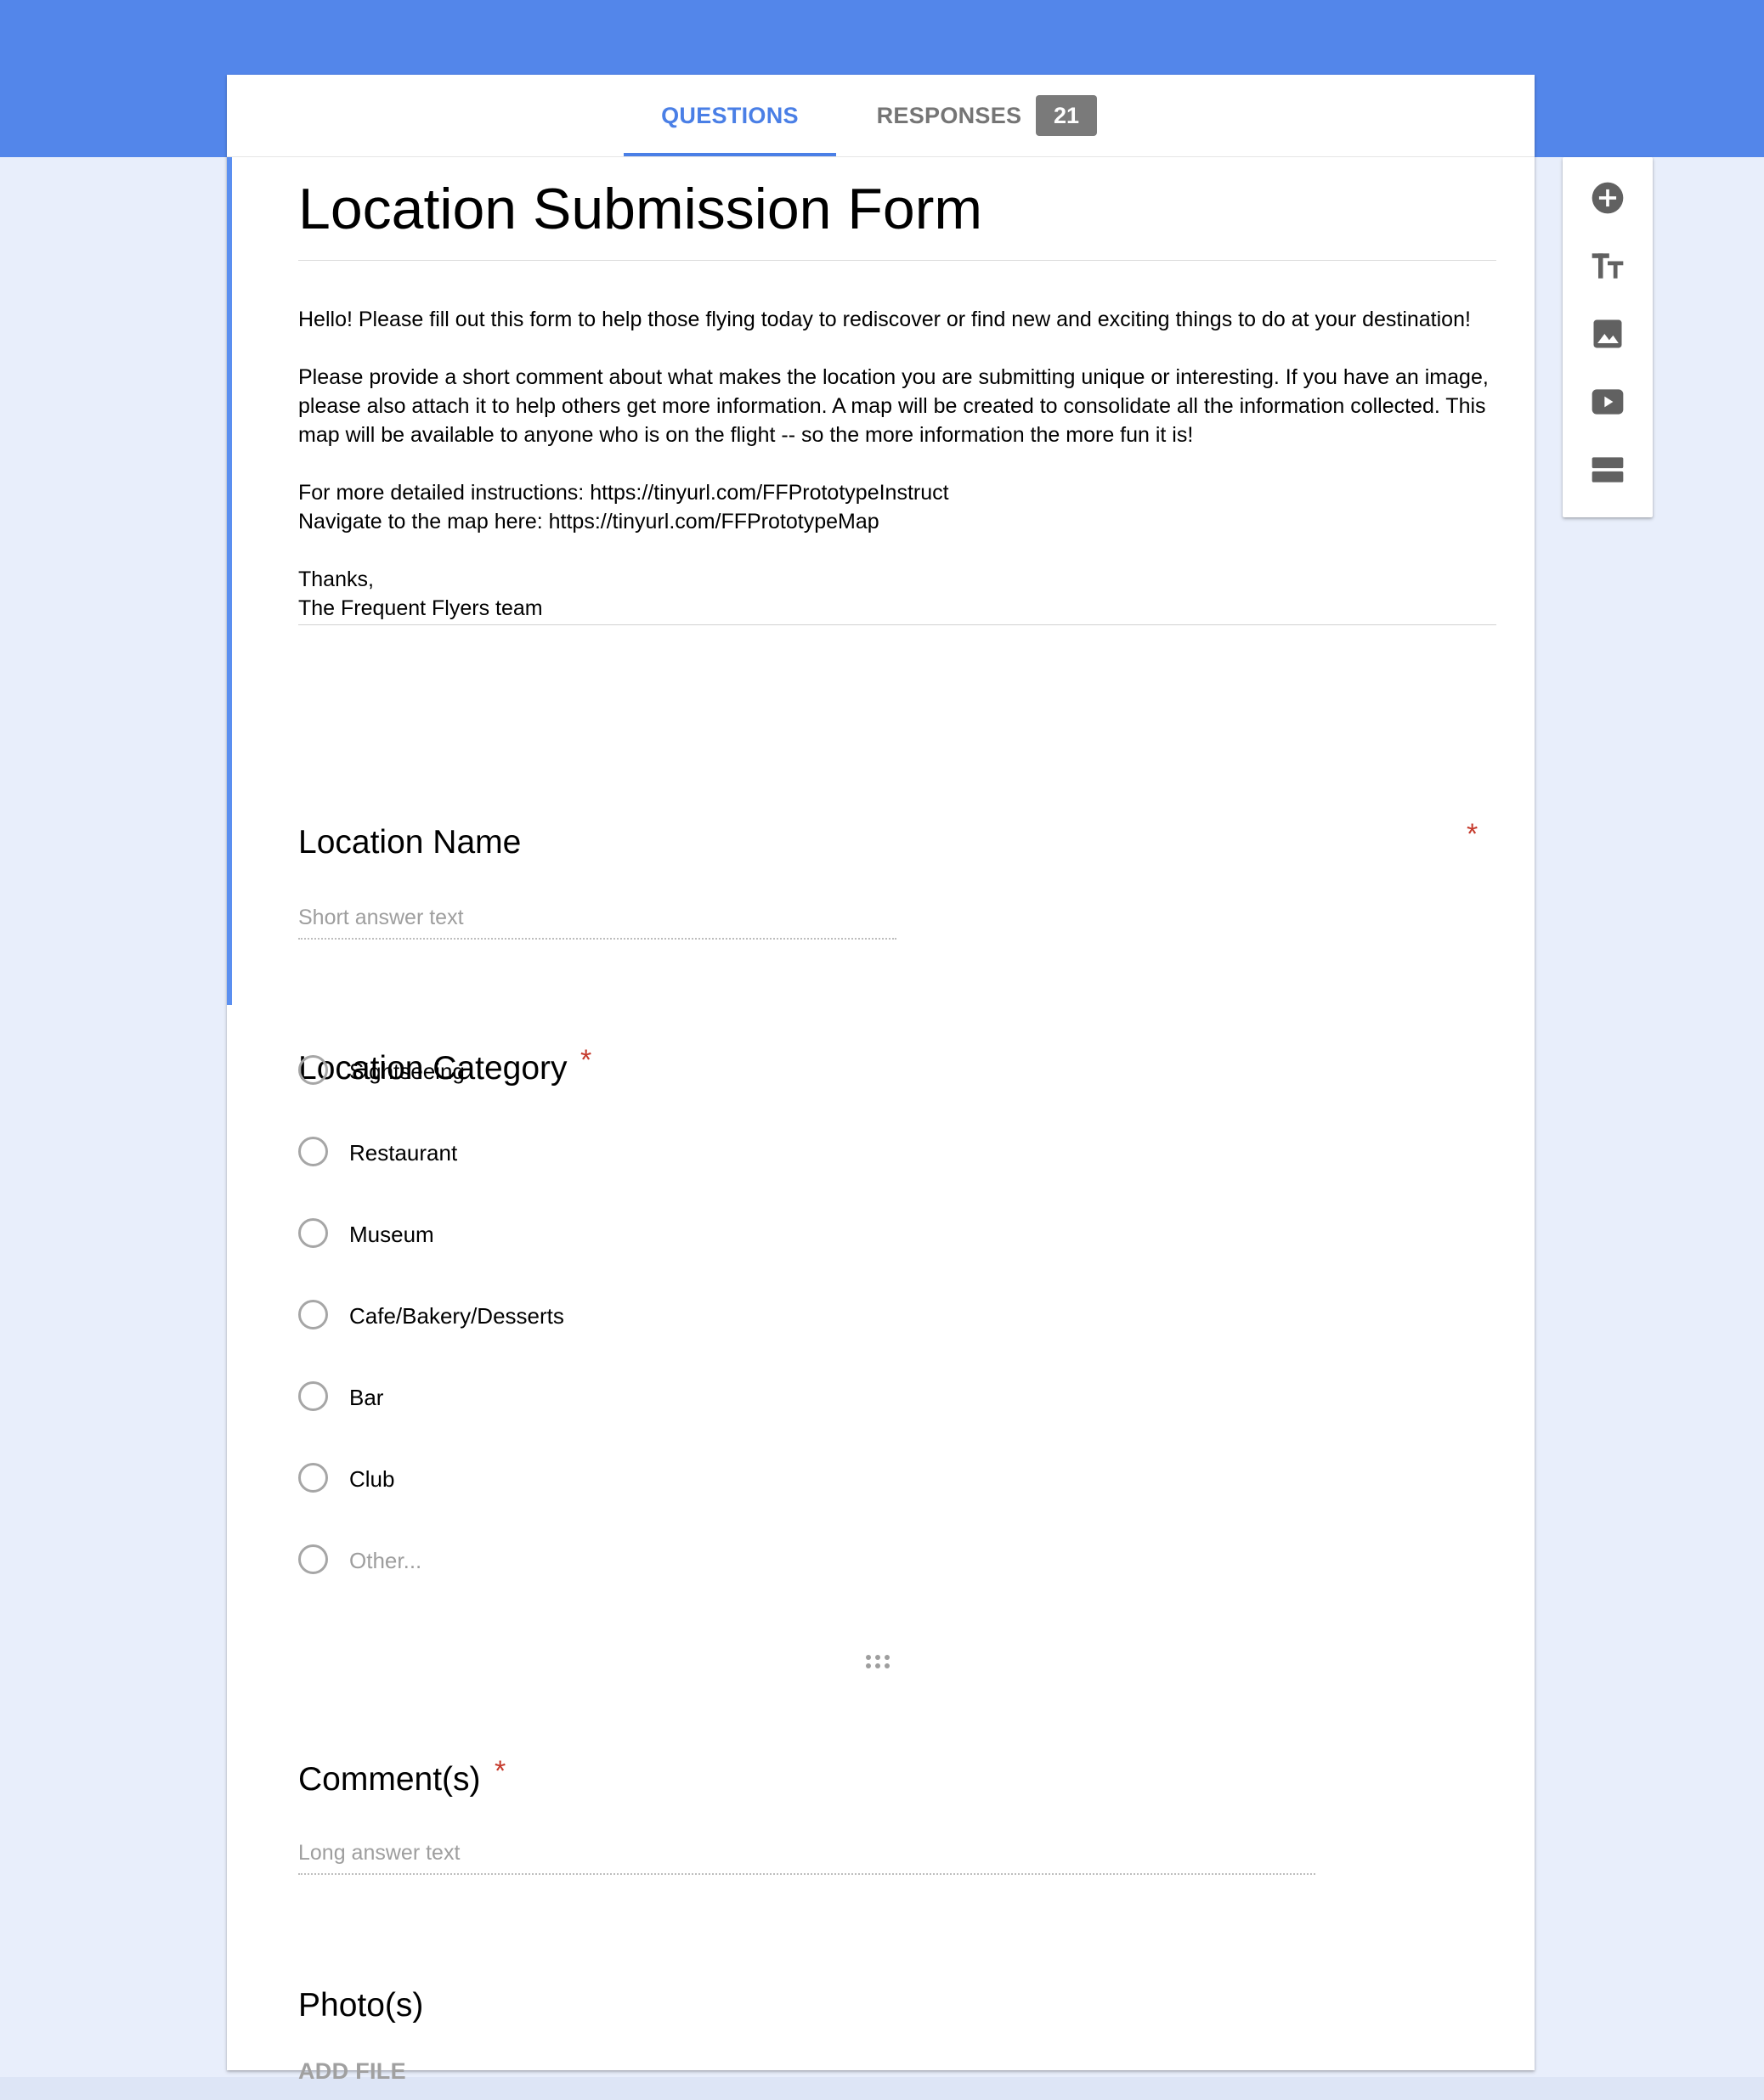  Describe the element at coordinates (409, 842) in the screenshot. I see `question-title-location-name: Location Name` at that location.